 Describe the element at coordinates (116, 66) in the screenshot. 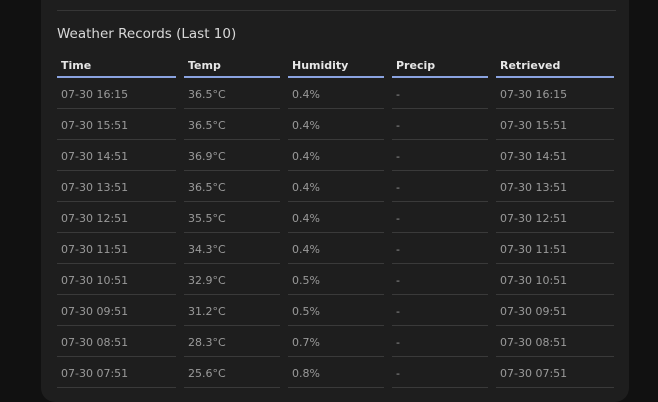

I see `column-header-label: Time` at that location.